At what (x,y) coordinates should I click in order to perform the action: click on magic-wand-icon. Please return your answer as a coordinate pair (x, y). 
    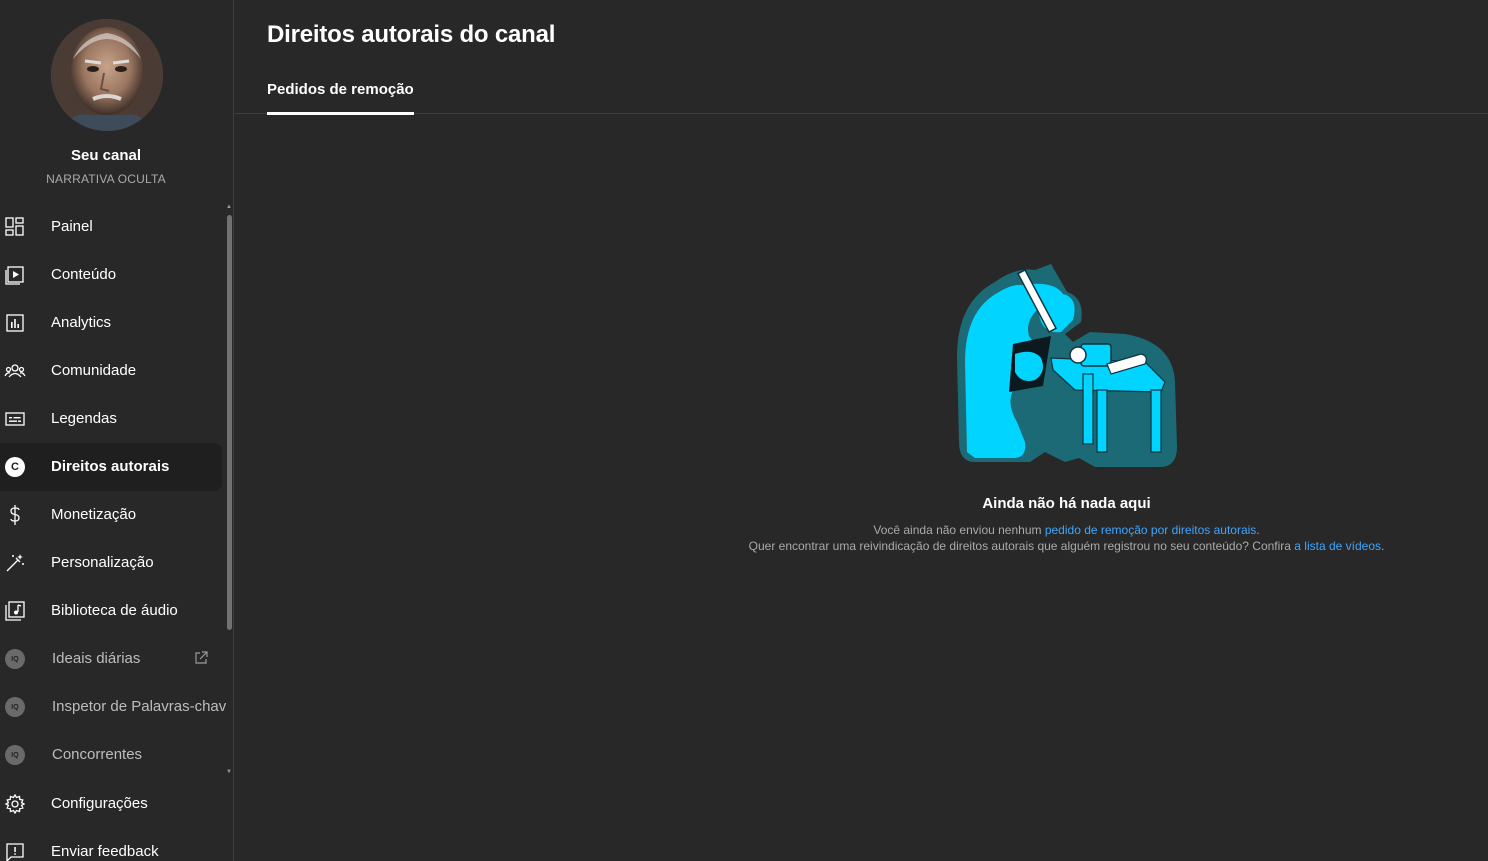
    Looking at the image, I should click on (15, 563).